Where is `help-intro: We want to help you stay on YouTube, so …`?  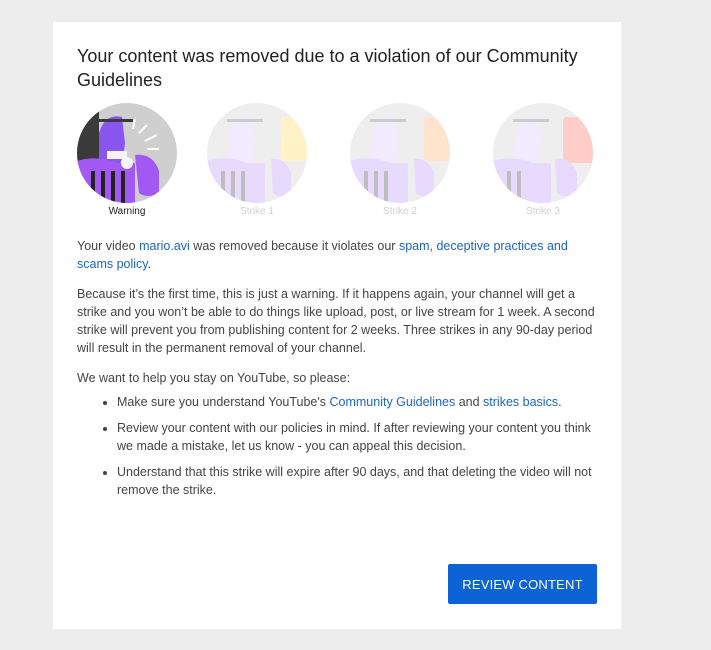 help-intro: We want to help you stay on YouTube, so … is located at coordinates (214, 378).